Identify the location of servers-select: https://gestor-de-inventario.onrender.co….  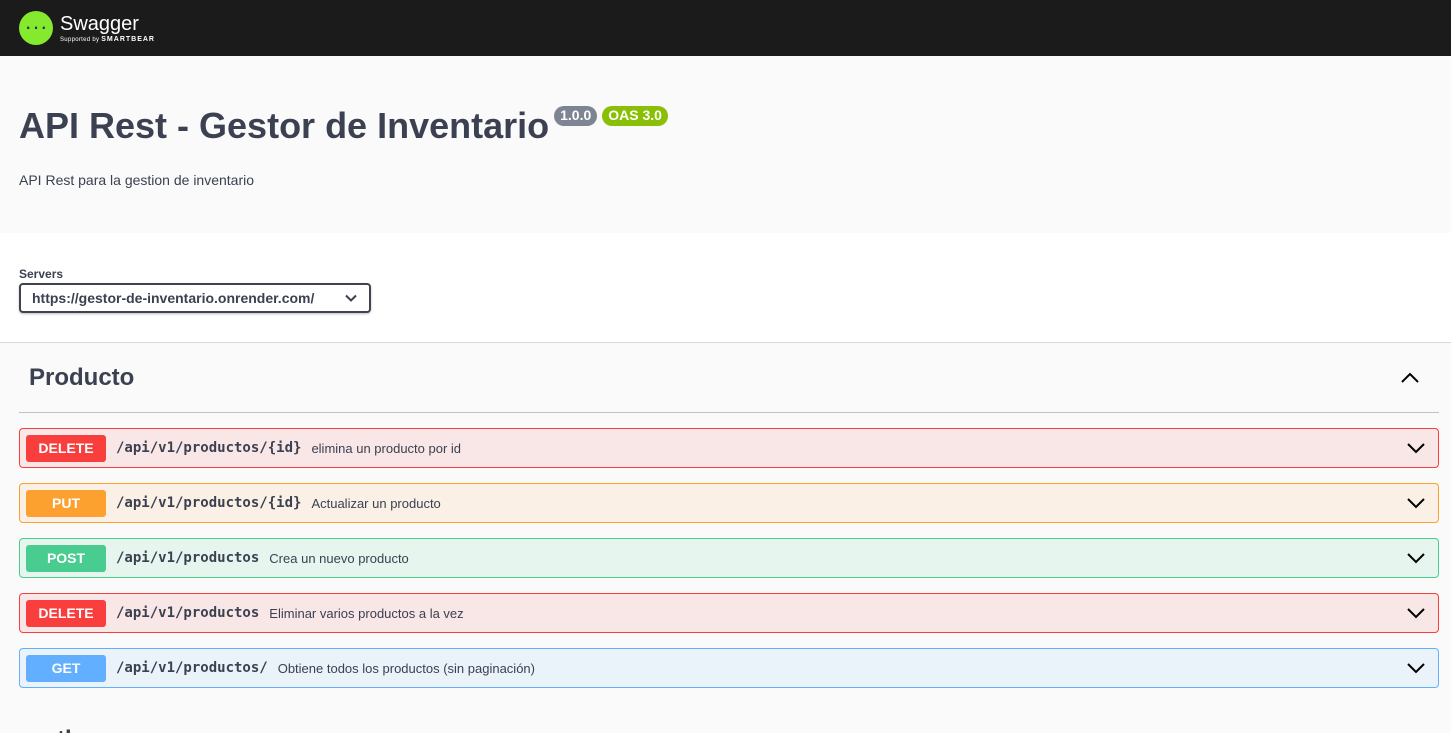
(195, 298).